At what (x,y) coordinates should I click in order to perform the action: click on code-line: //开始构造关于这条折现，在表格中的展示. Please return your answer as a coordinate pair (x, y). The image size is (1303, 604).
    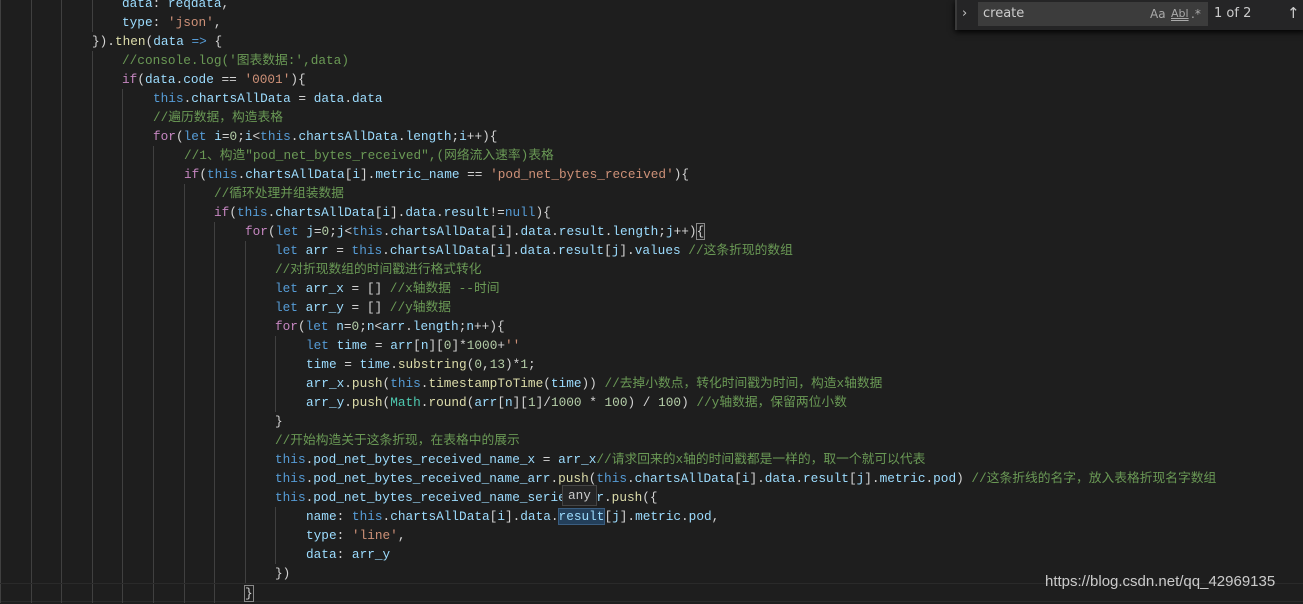
    Looking at the image, I should click on (651, 440).